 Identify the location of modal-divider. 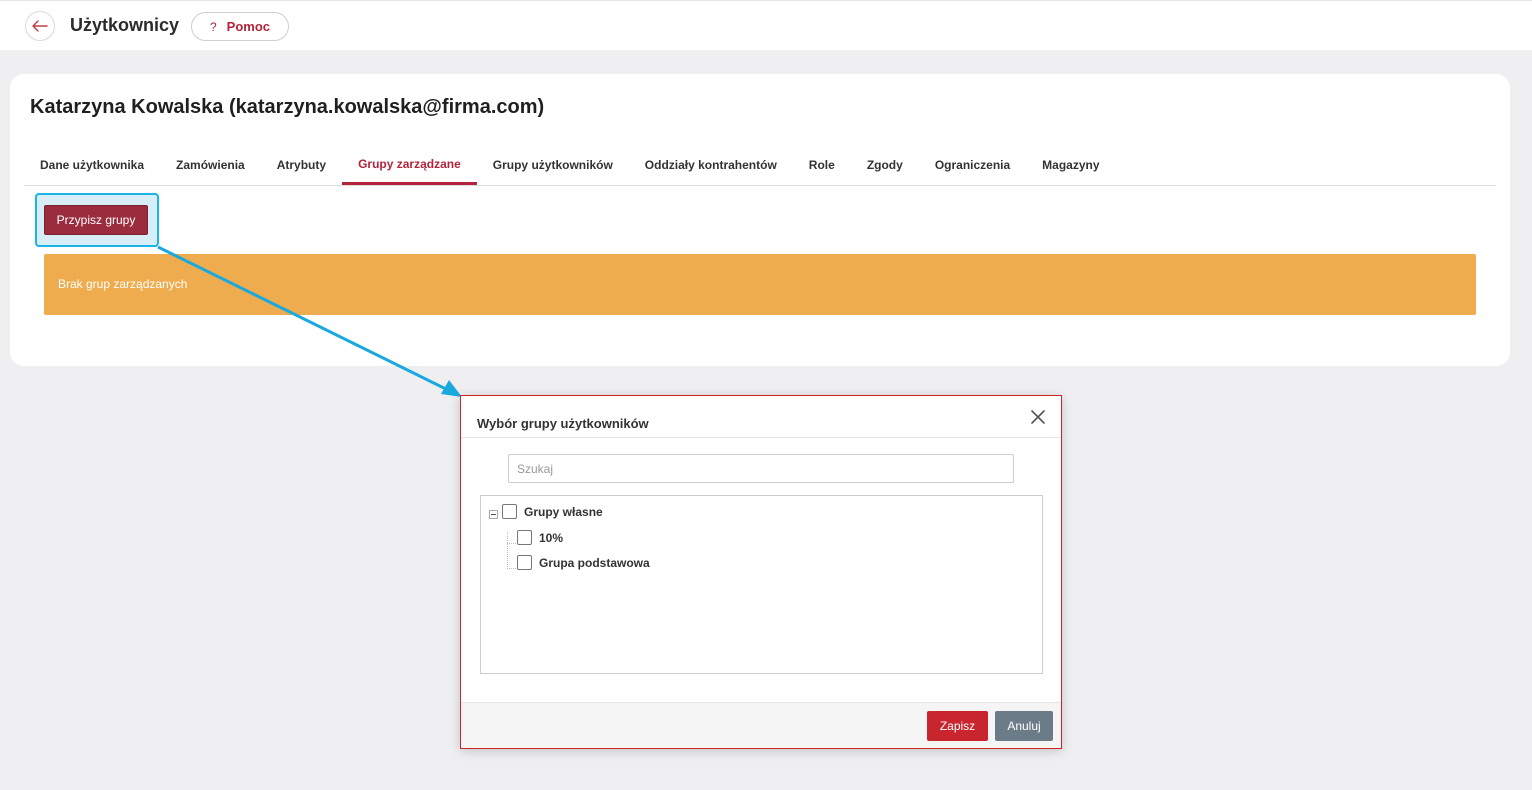
(761, 437).